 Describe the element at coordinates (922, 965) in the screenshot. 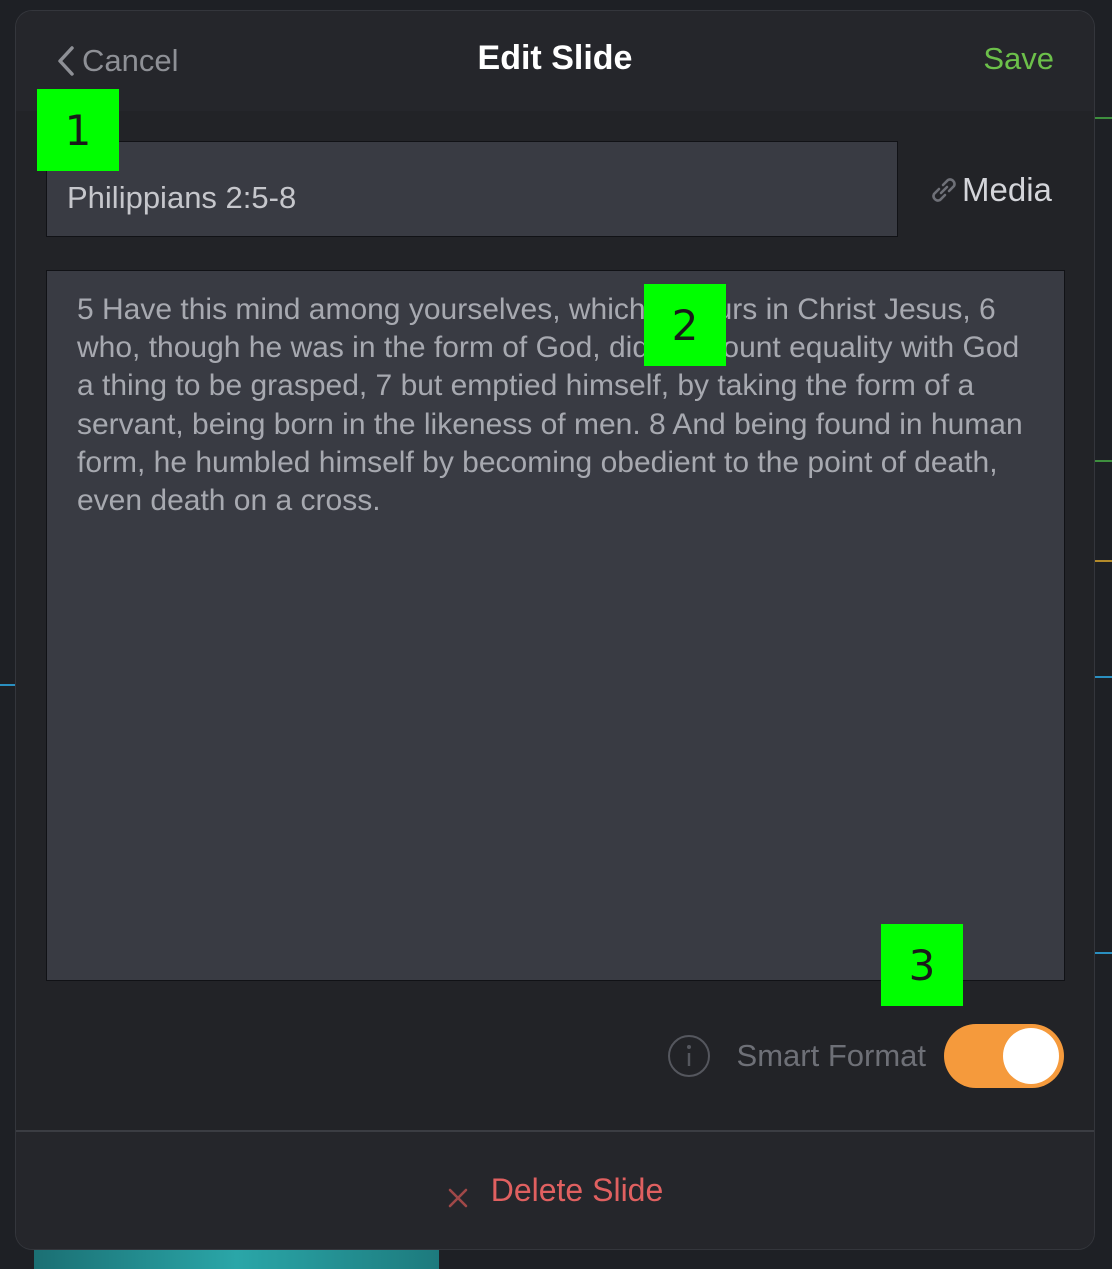

I see `annotation-marker-3: 3` at that location.